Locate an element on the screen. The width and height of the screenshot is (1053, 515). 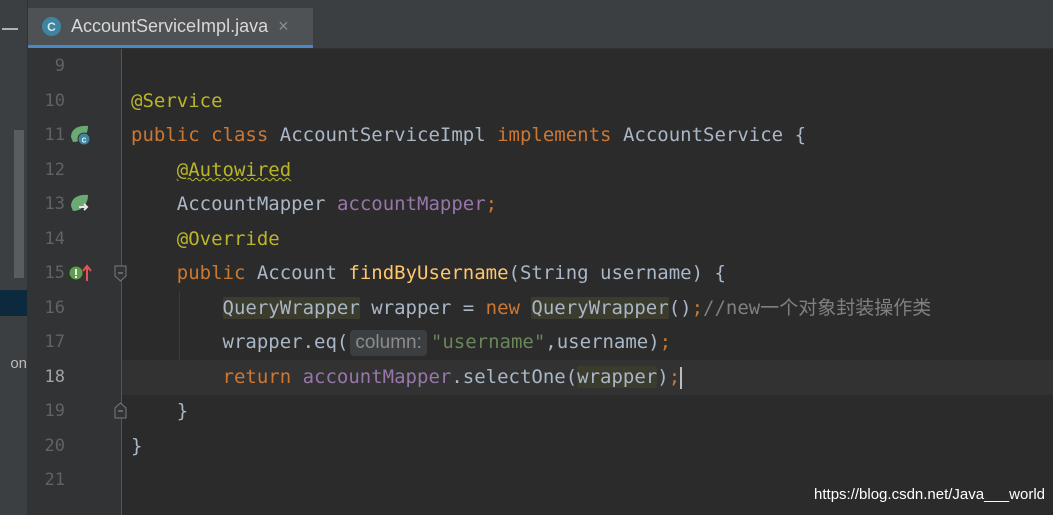
code-fragment: wrapper.eq( is located at coordinates (285, 342).